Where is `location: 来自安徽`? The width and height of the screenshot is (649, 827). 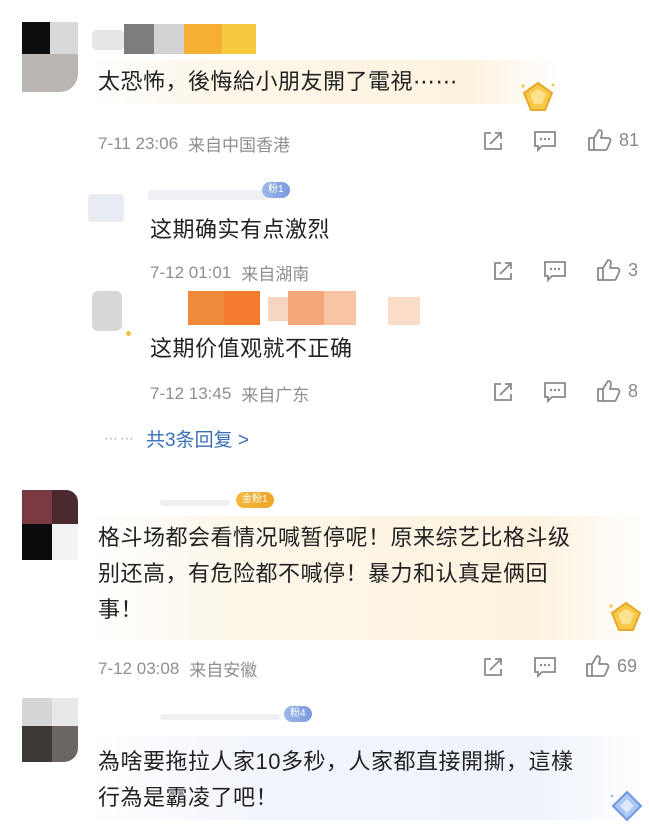
location: 来自安徽 is located at coordinates (223, 670).